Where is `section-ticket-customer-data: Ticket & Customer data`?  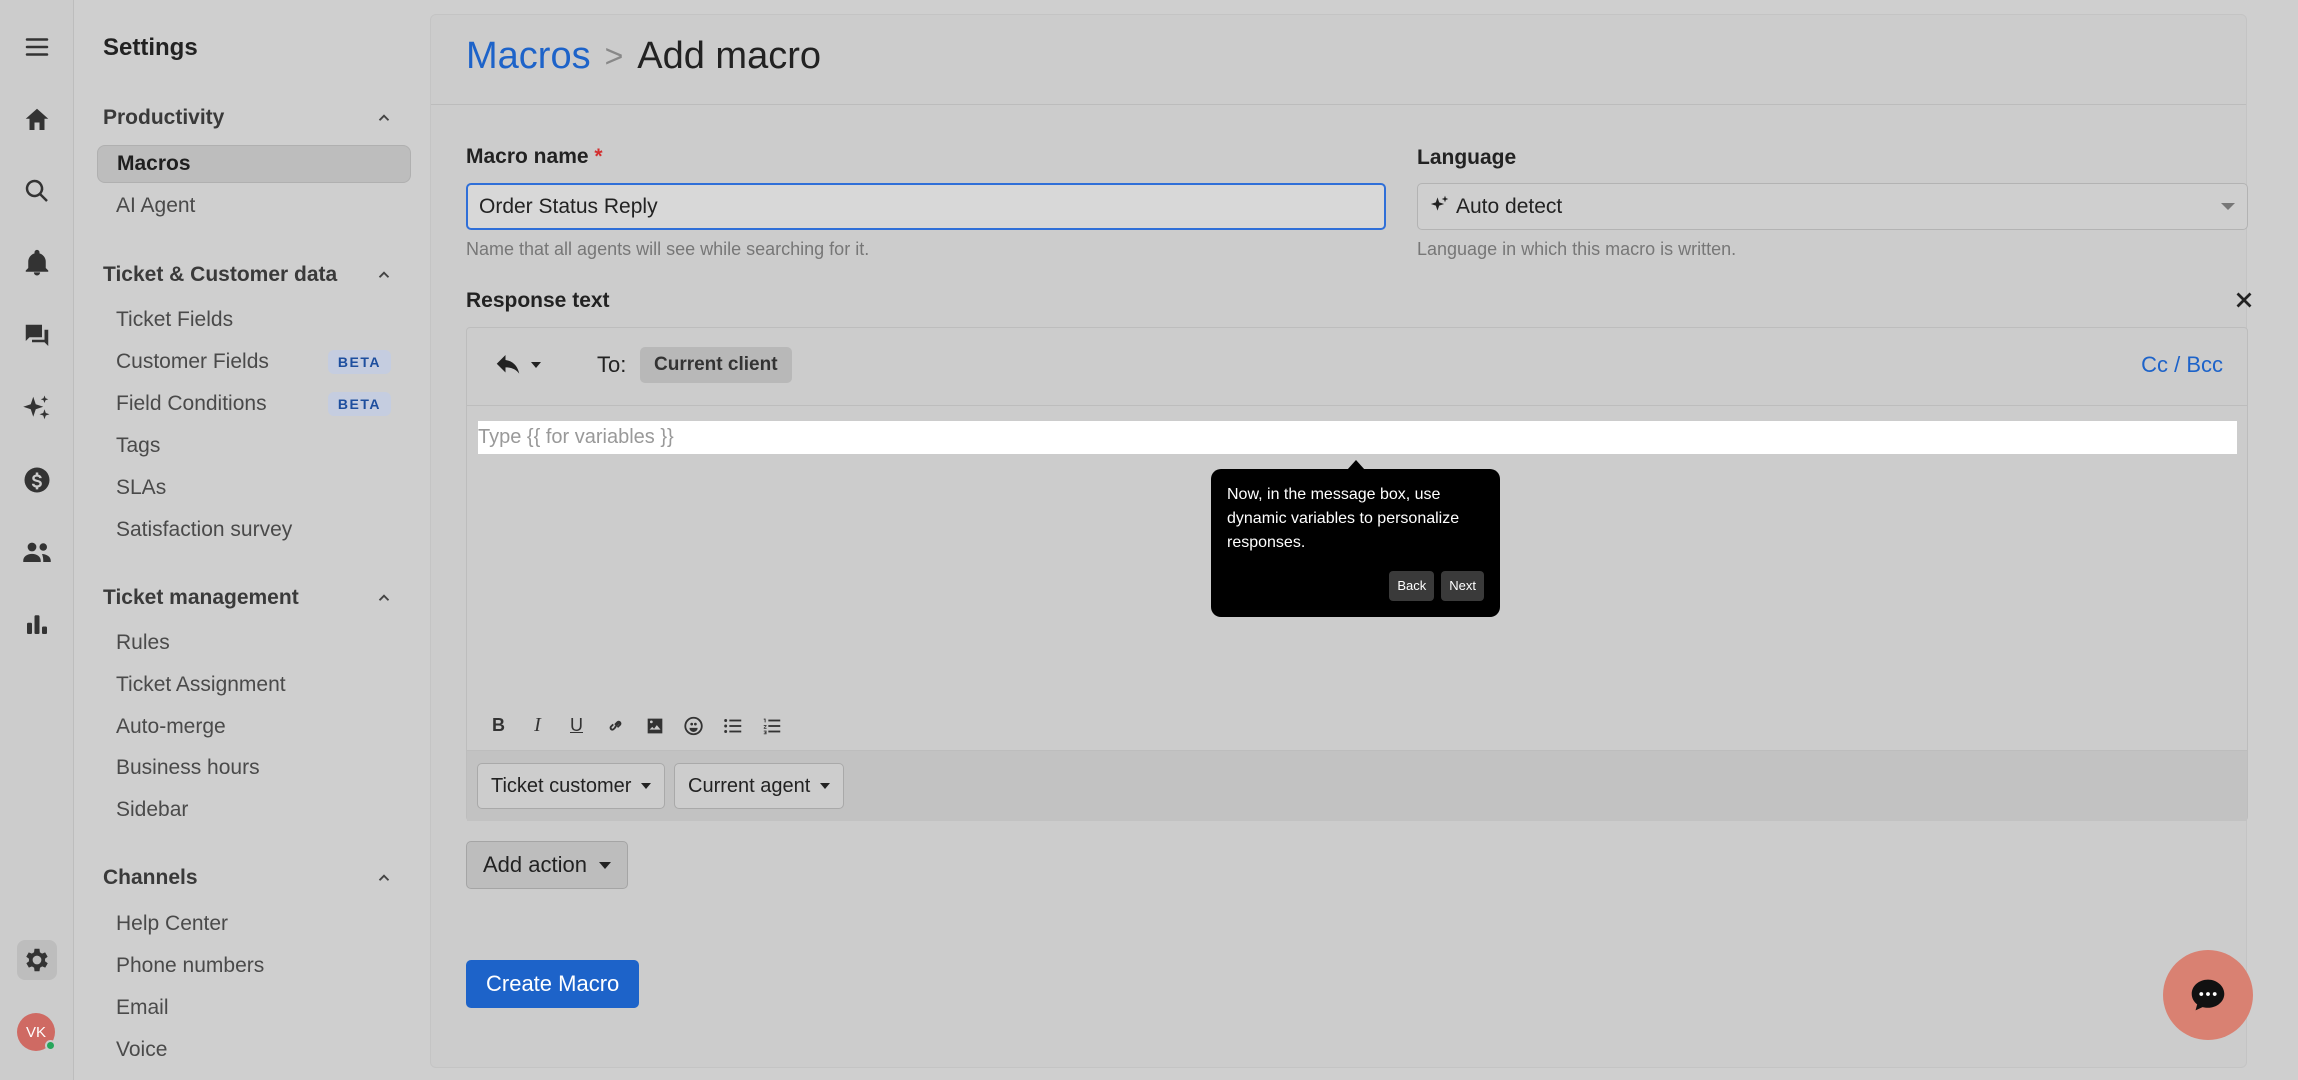
section-ticket-customer-data: Ticket & Customer data is located at coordinates (248, 275).